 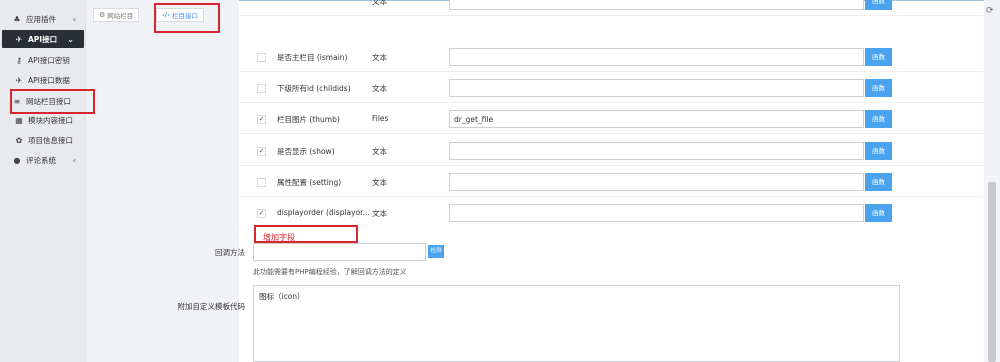 What do you see at coordinates (306, 151) in the screenshot?
I see `field-name: 是否显示 (show)` at bounding box center [306, 151].